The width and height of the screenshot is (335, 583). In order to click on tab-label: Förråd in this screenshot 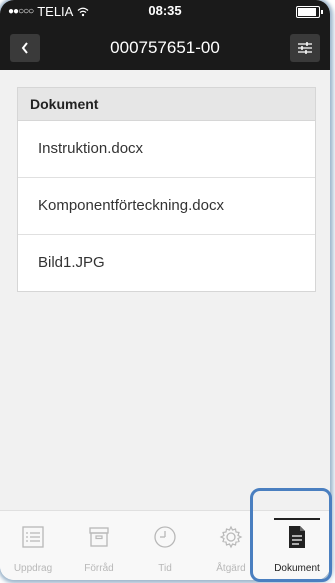, I will do `click(99, 568)`.